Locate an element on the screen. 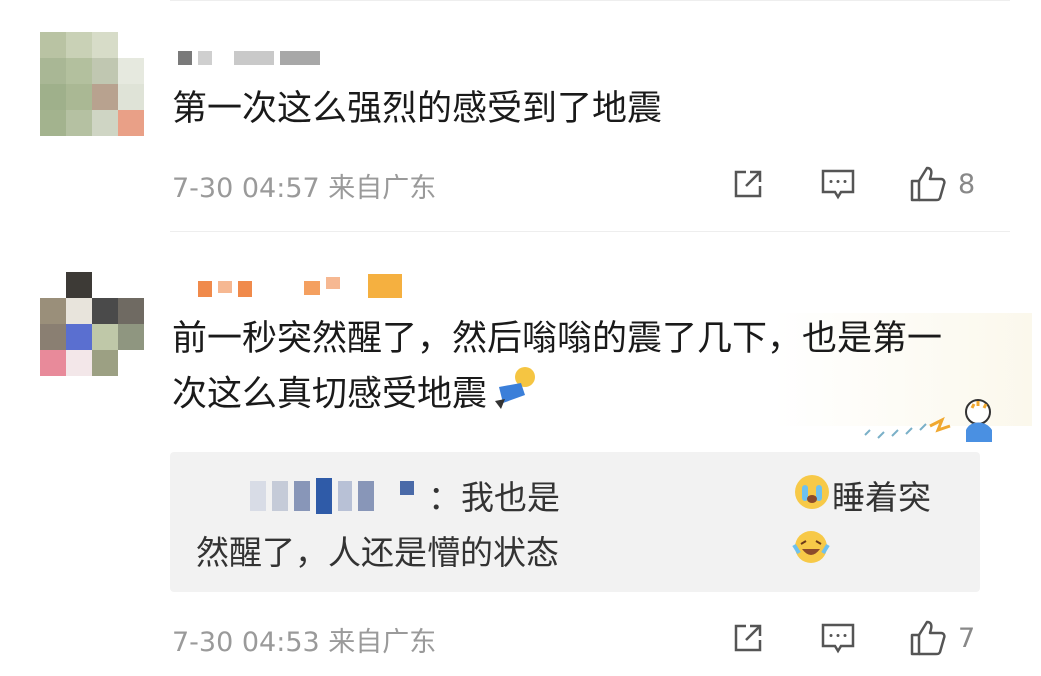 The height and width of the screenshot is (676, 1041). comment-time: 7-30 04:57 is located at coordinates (246, 188).